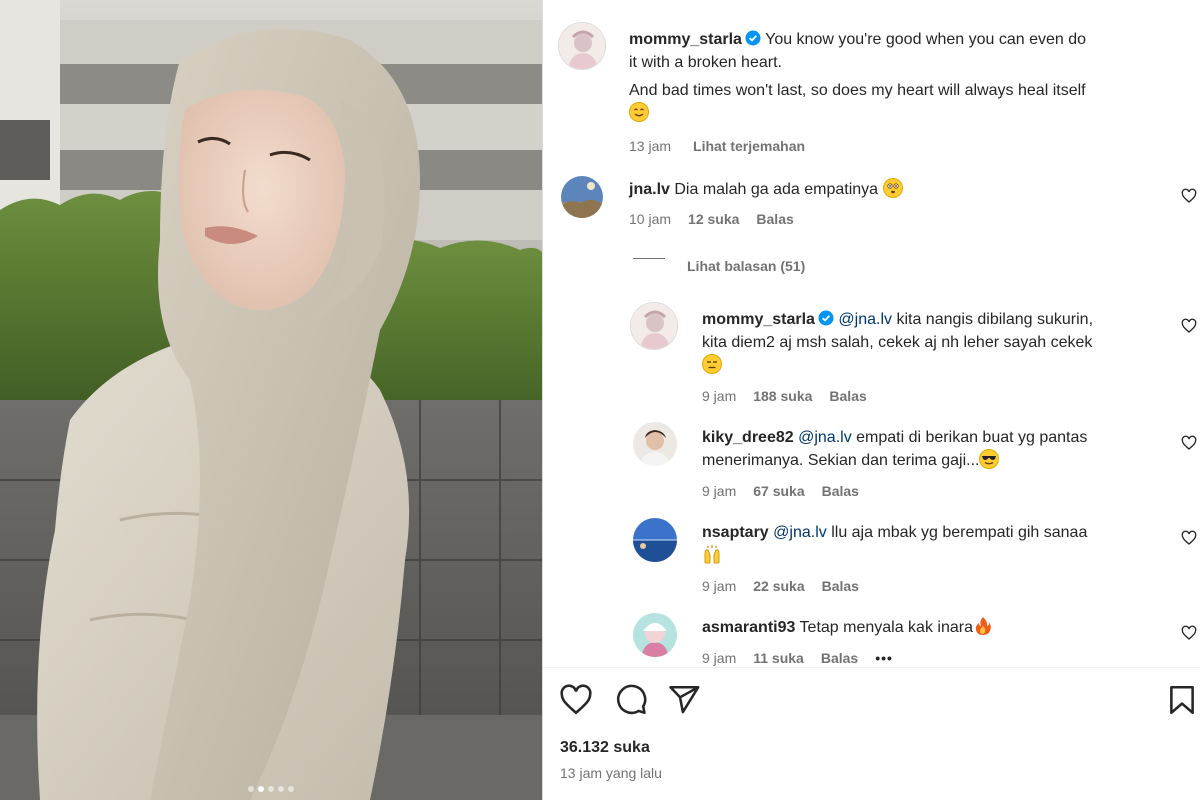 The height and width of the screenshot is (800, 1200). Describe the element at coordinates (746, 266) in the screenshot. I see `view-replies-label: Lihat balasan (51)` at that location.